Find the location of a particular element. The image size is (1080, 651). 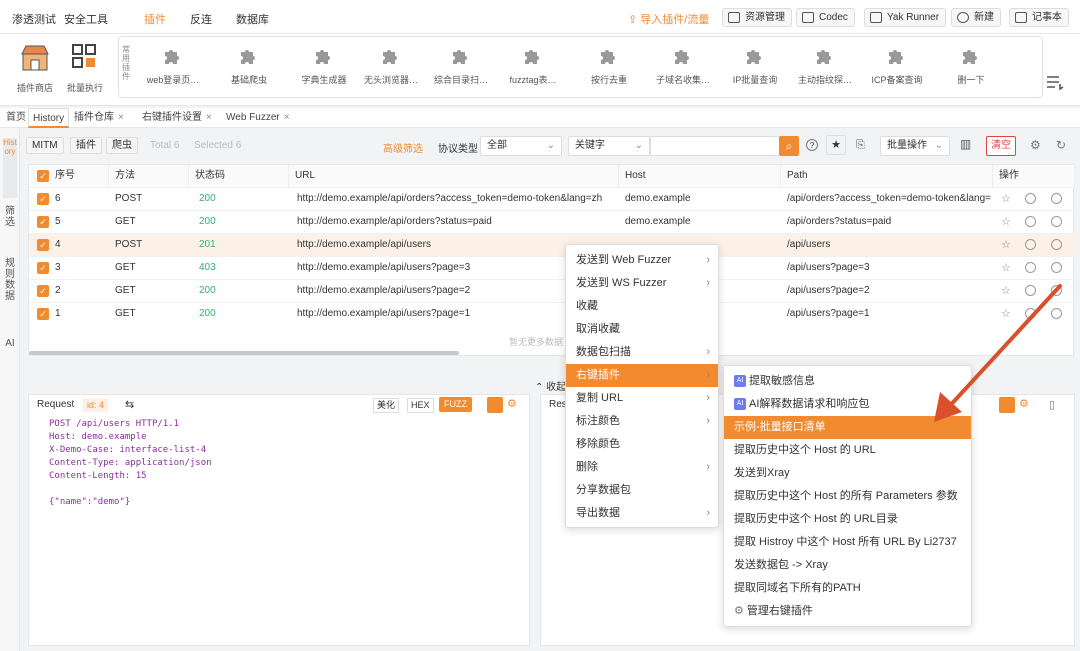

rail-history: History is located at coordinates (10, 168).